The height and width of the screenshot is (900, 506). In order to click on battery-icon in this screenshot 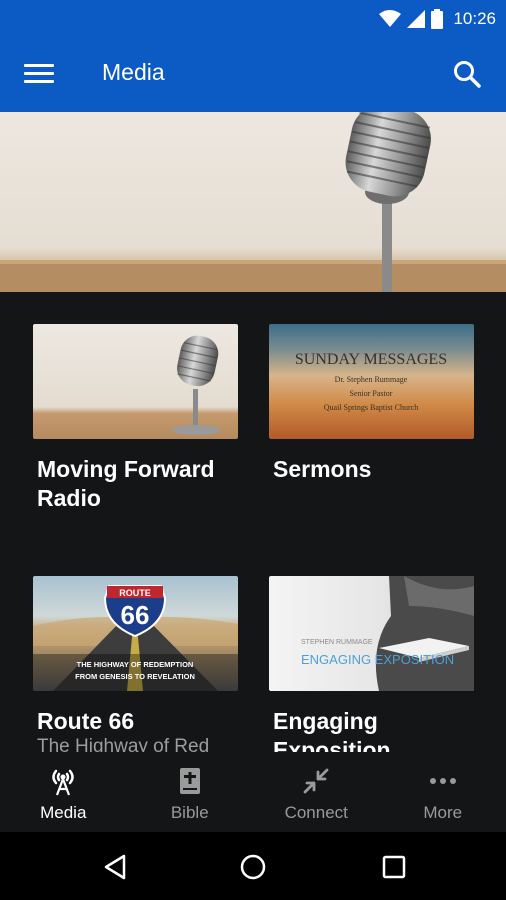, I will do `click(437, 18)`.